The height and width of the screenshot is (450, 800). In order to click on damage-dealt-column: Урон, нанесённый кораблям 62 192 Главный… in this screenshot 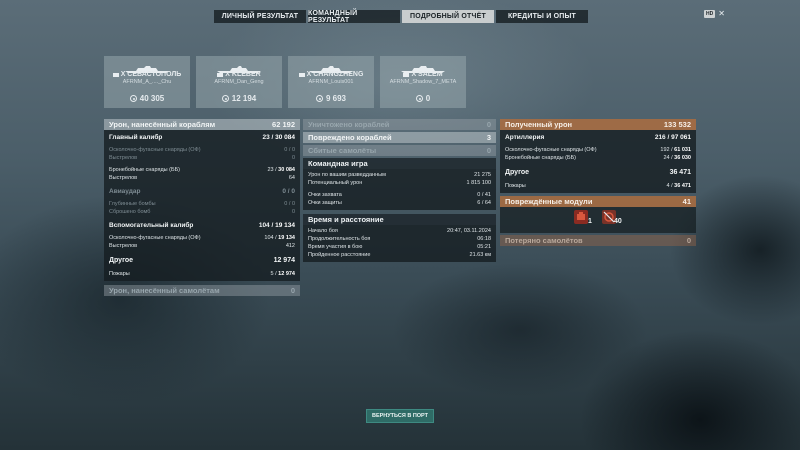, I will do `click(202, 207)`.